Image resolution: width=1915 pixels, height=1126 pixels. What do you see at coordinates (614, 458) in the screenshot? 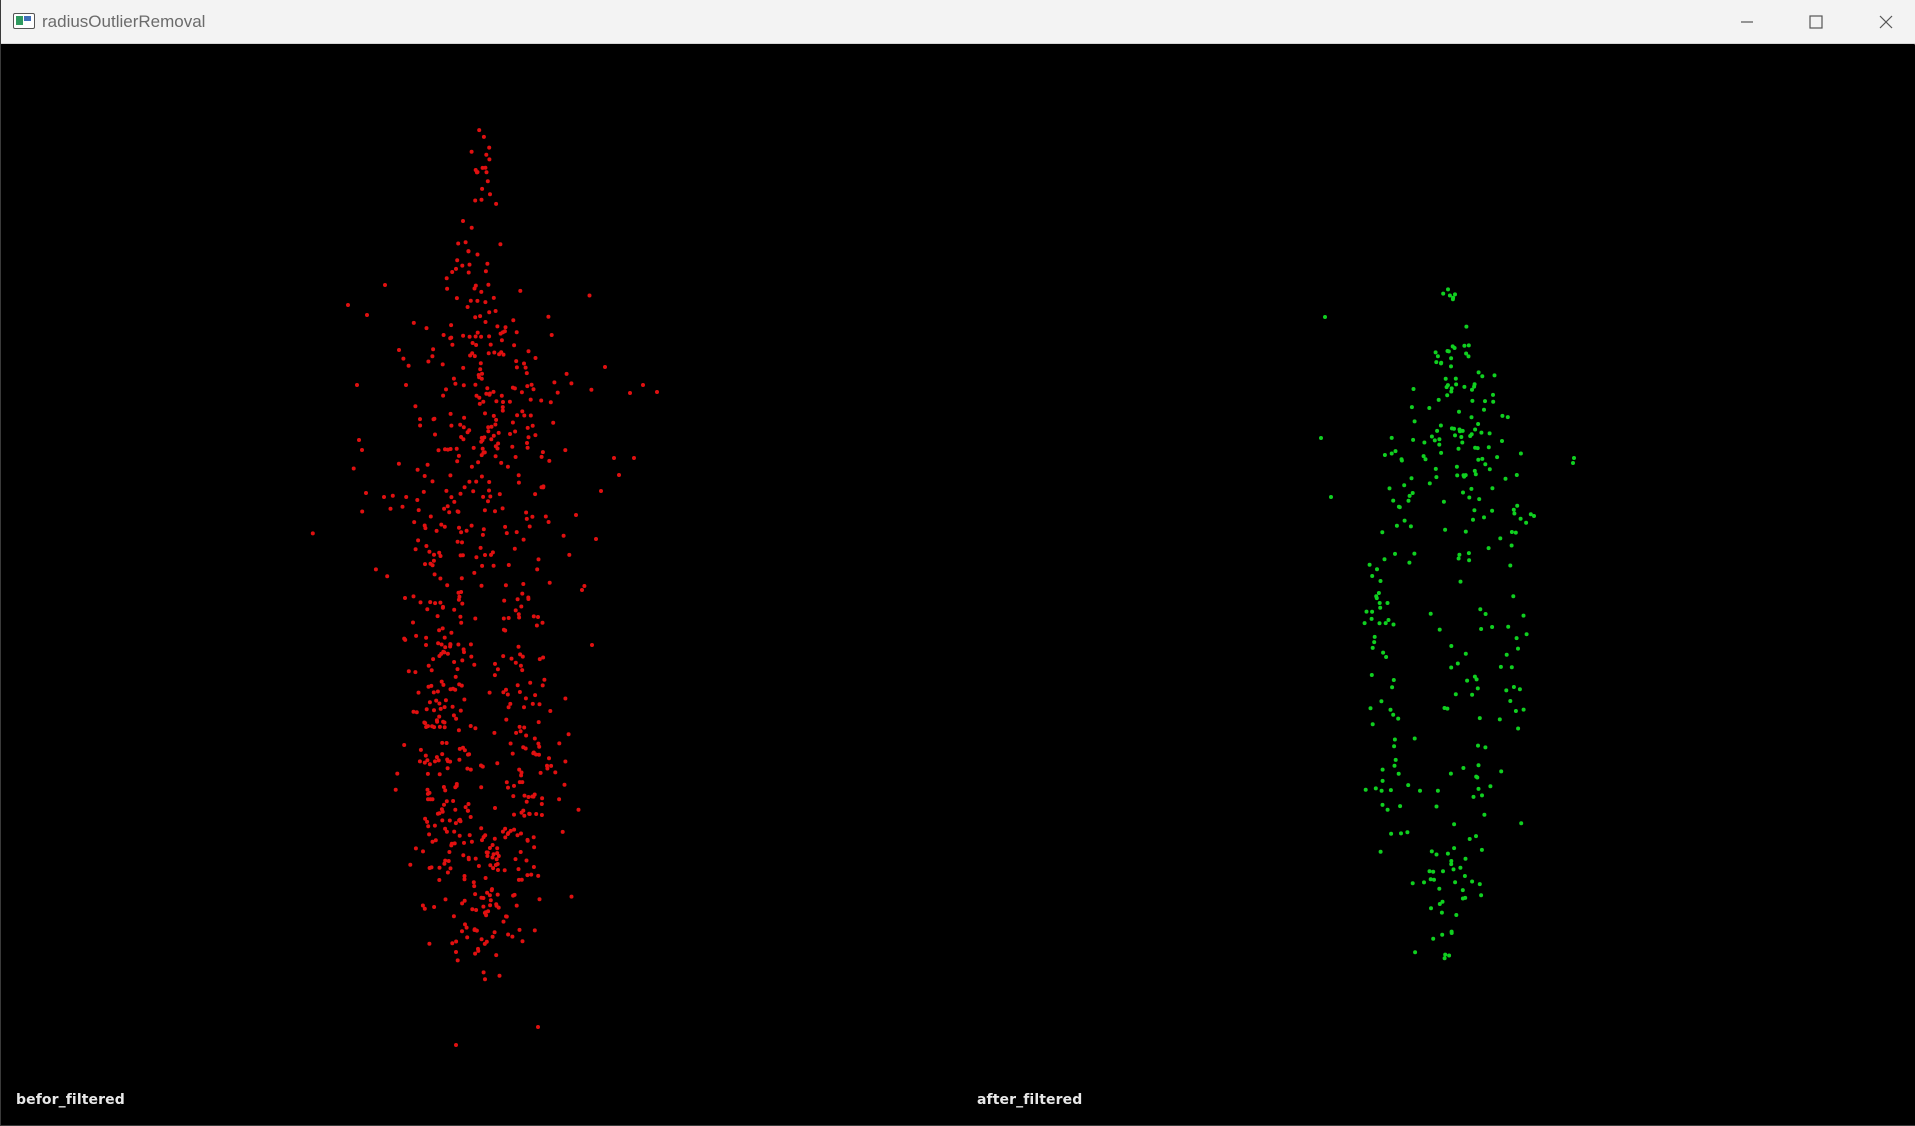
I see `point-before-outlier` at bounding box center [614, 458].